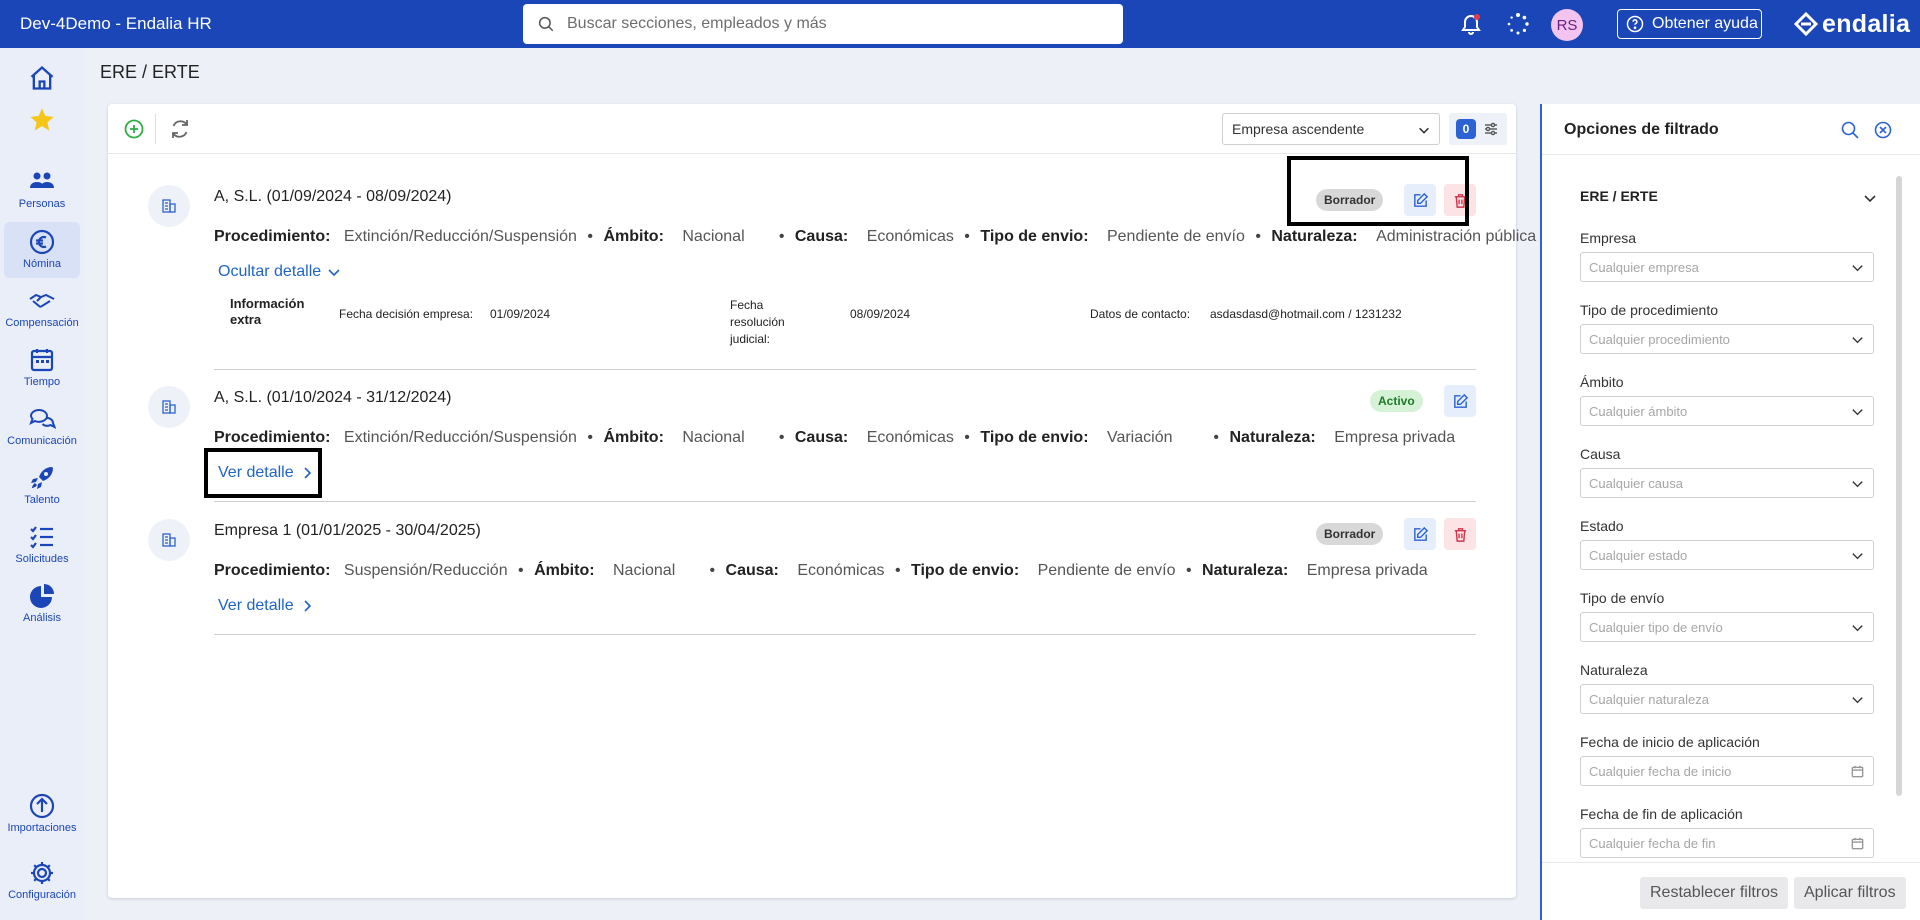  I want to click on global-search, so click(823, 24).